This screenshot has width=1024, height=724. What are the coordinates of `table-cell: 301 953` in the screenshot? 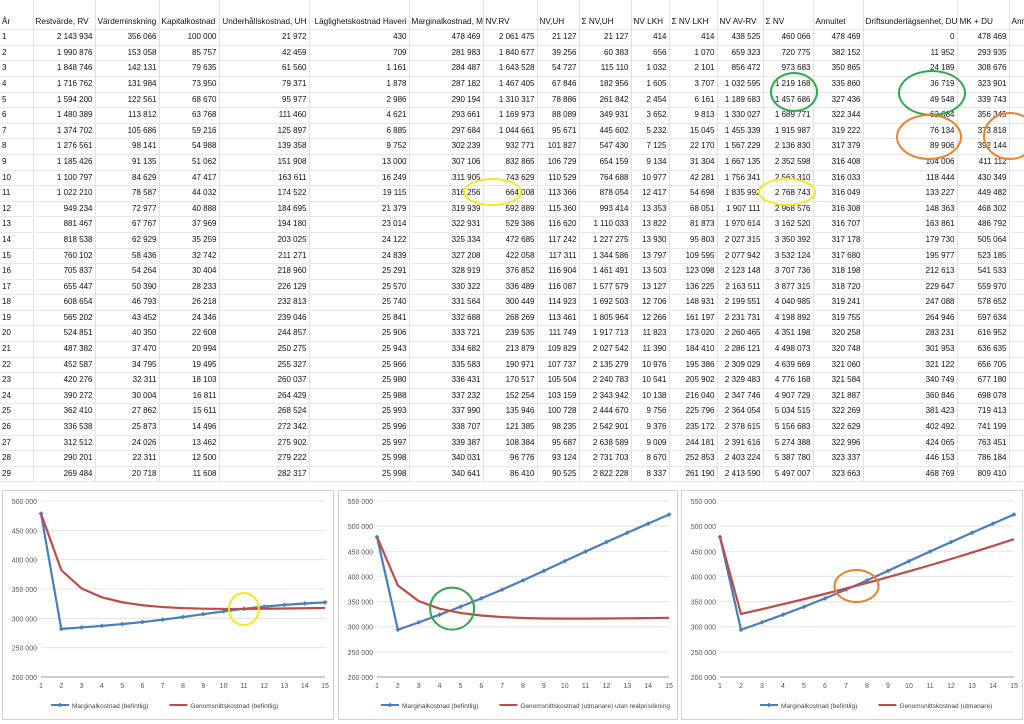 It's located at (910, 349).